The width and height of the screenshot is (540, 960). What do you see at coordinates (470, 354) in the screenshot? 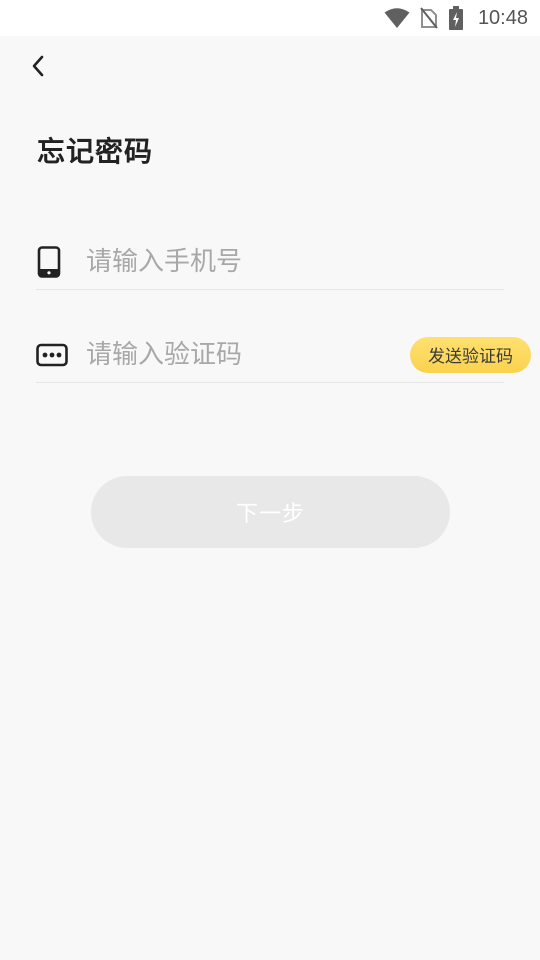
I see `send-code-button: 发送验证码` at bounding box center [470, 354].